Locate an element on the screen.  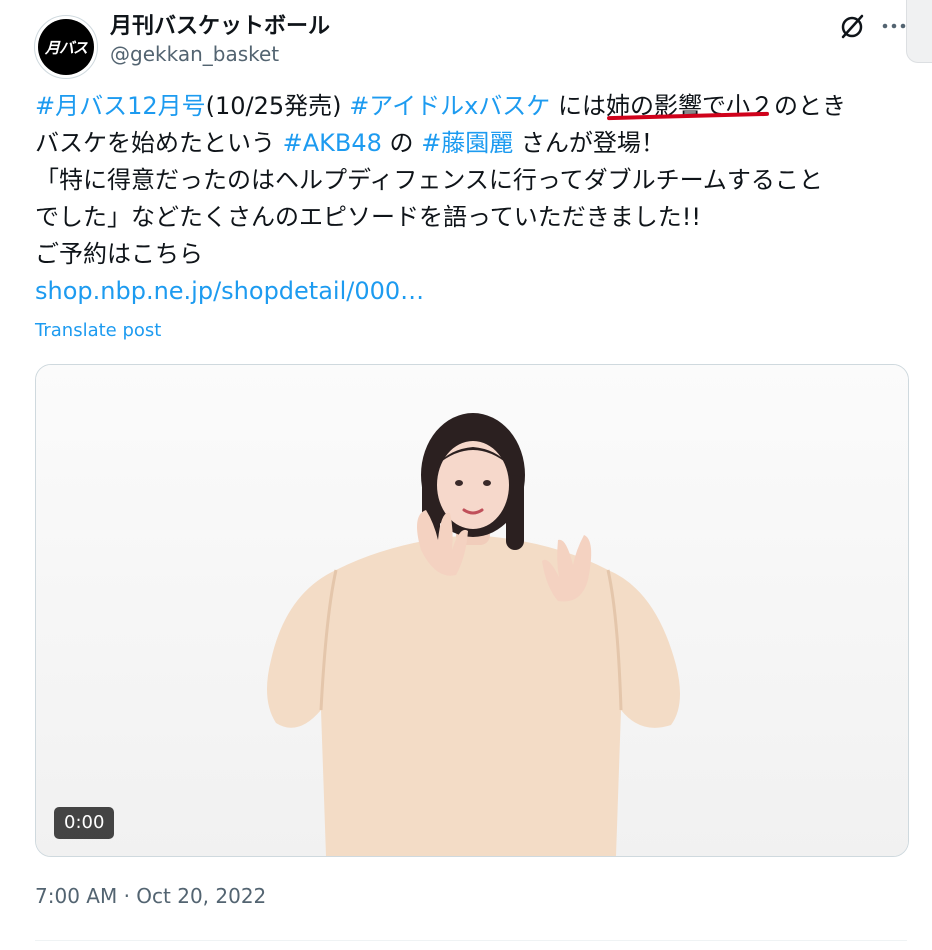
hashtag-link: #藤園麗 is located at coordinates (467, 143).